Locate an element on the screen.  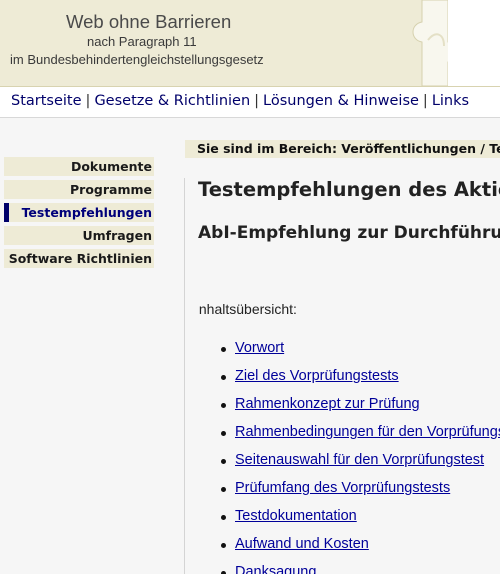
sidebar-item-testempfehlungen: Testempfehlungen is located at coordinates (79, 212).